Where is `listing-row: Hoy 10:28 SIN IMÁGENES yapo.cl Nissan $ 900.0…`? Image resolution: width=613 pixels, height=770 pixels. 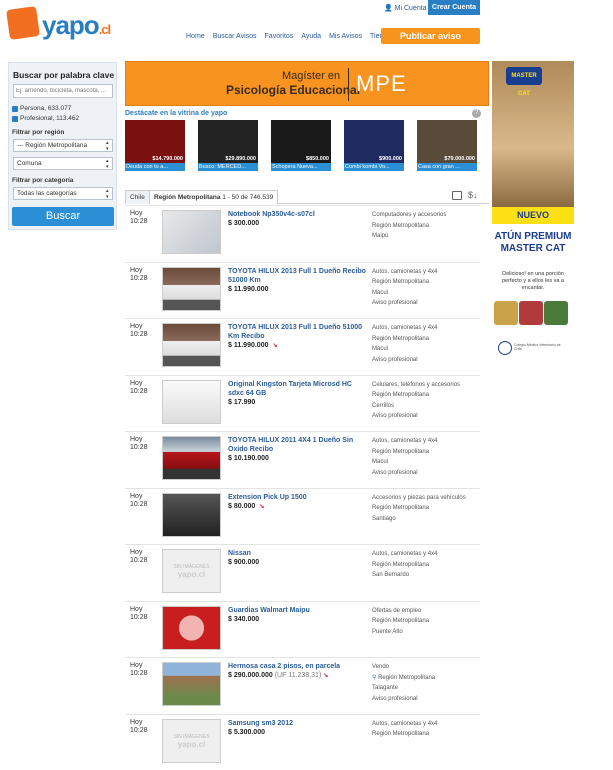
listing-row: Hoy 10:28 SIN IMÁGENES yapo.cl Nissan $ 900.0… is located at coordinates (302, 572).